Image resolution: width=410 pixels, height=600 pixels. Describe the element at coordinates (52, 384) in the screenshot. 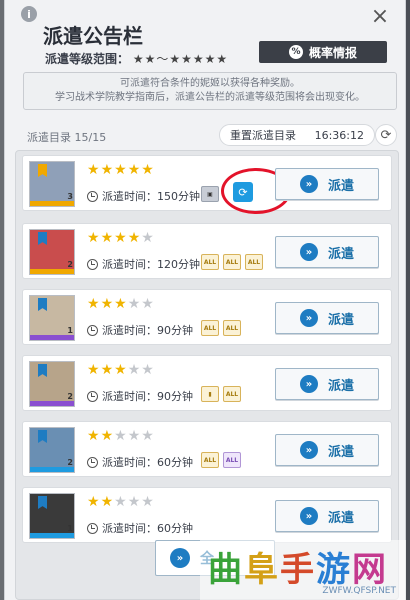

I see `mission-reward-thumbnail: 2` at that location.